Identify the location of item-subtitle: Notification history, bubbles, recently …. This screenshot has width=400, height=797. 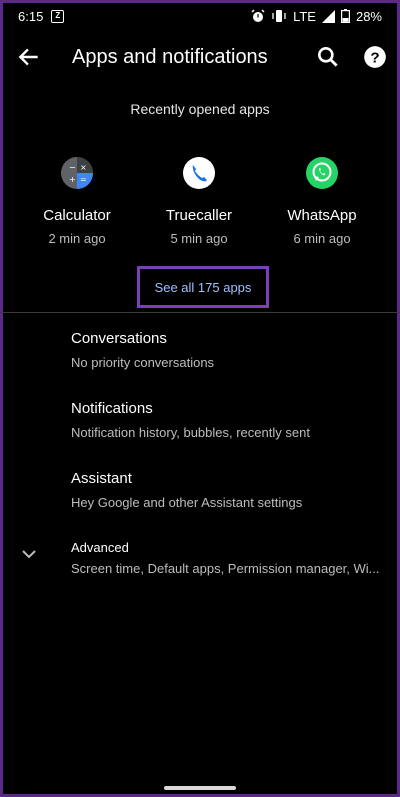
(190, 432).